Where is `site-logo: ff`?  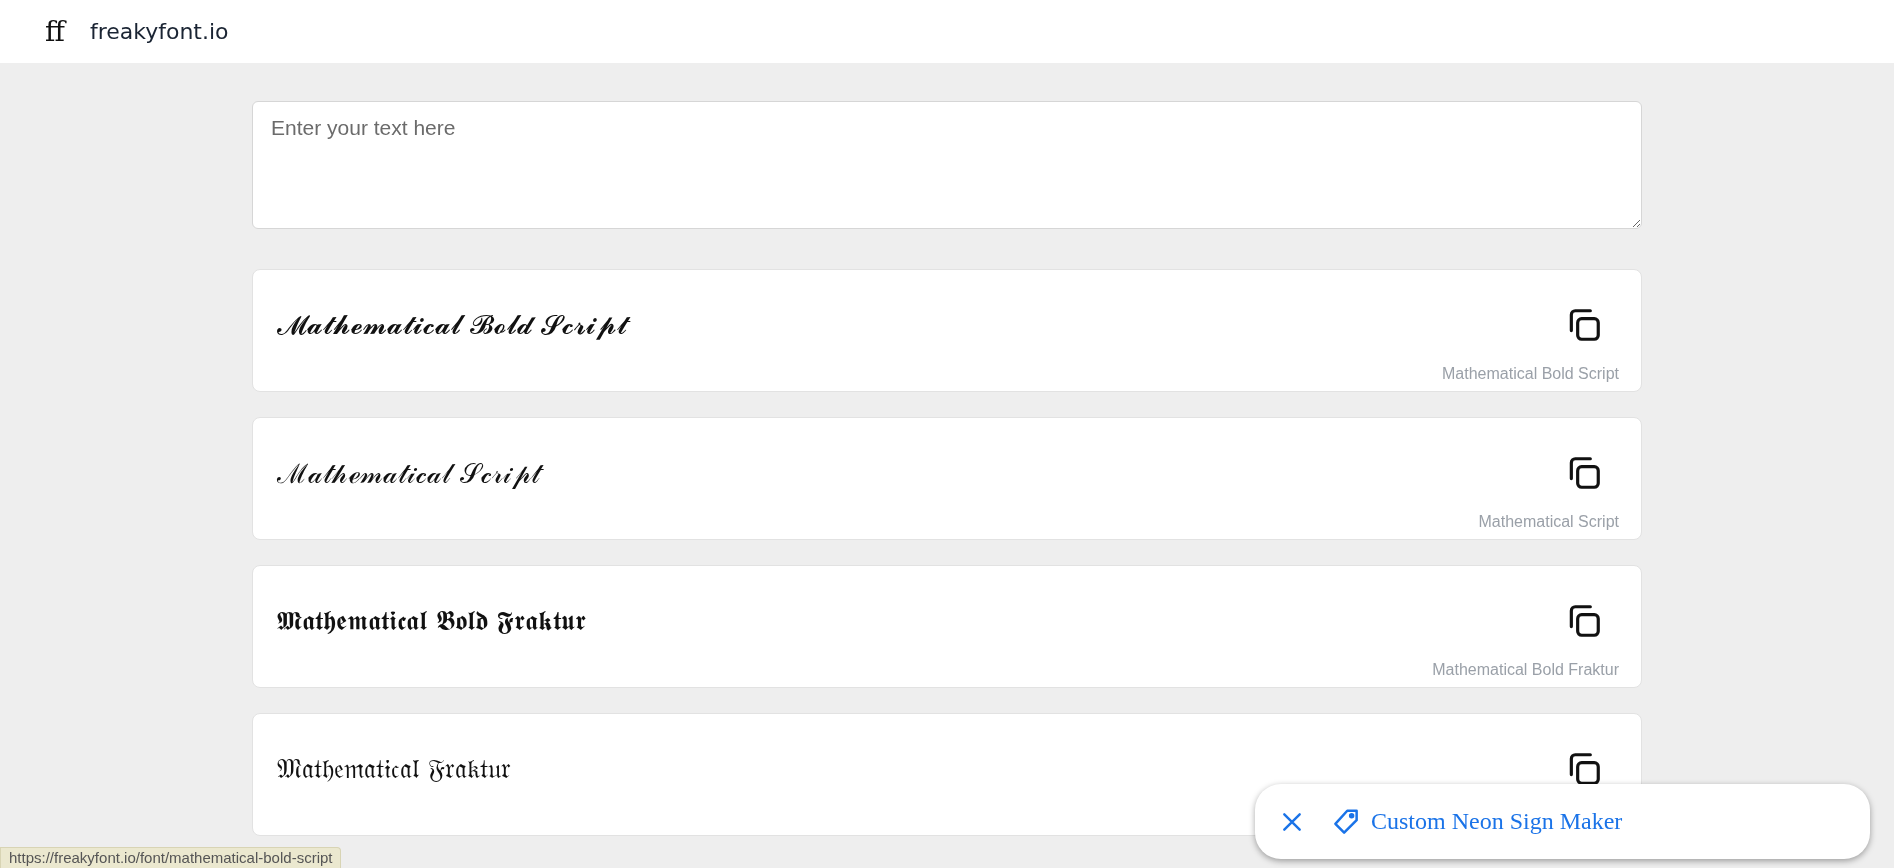
site-logo: ff is located at coordinates (55, 31).